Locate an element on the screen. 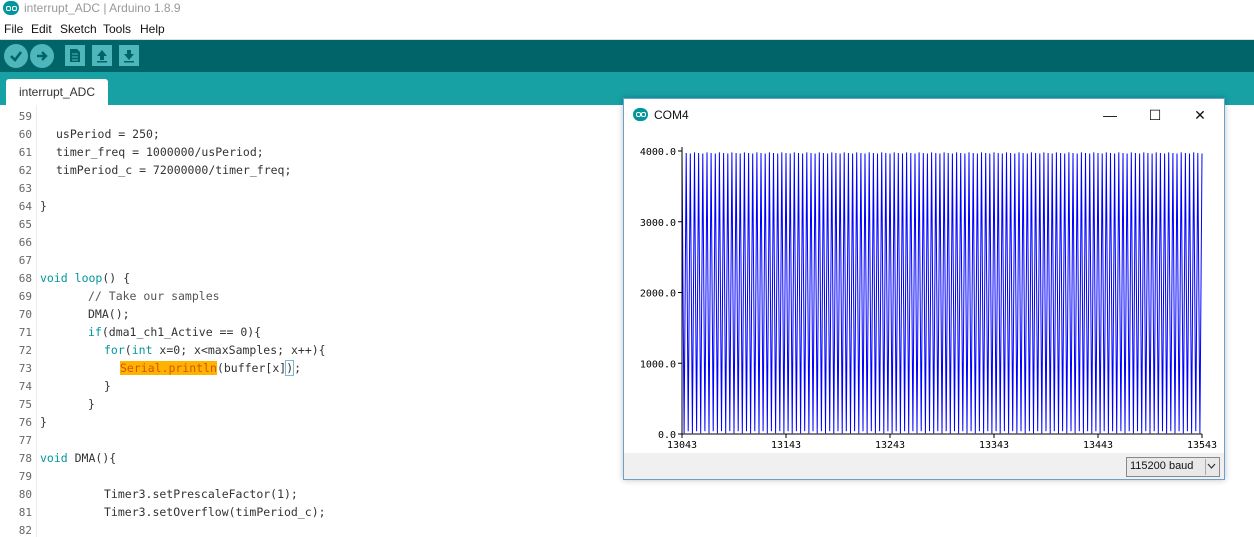 This screenshot has height=537, width=1254. arduino-logo-icon is located at coordinates (11, 8).